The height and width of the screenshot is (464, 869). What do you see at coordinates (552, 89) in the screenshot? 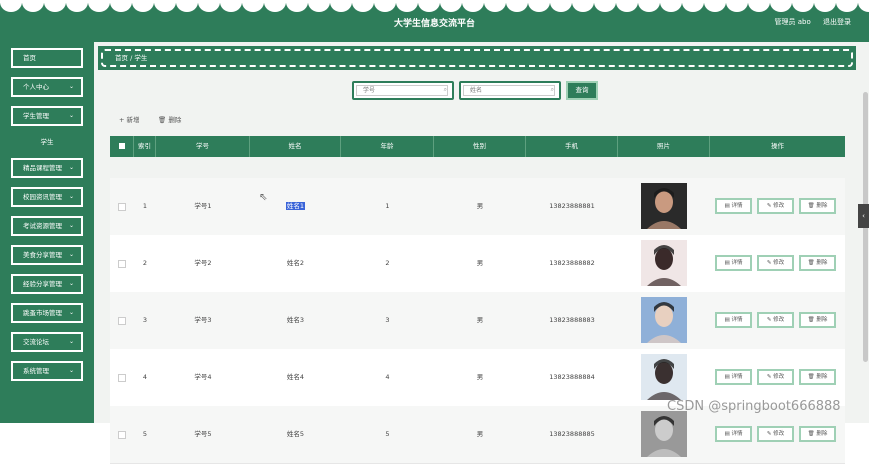
I see `search-icon: ⌕` at bounding box center [552, 89].